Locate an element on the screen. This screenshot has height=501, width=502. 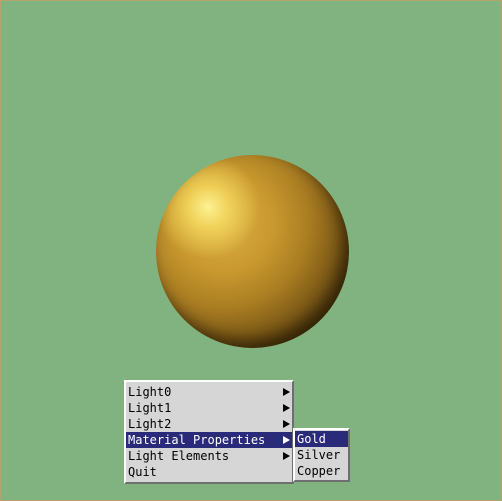
menu-item-material-properties: Material Properties is located at coordinates (209, 440).